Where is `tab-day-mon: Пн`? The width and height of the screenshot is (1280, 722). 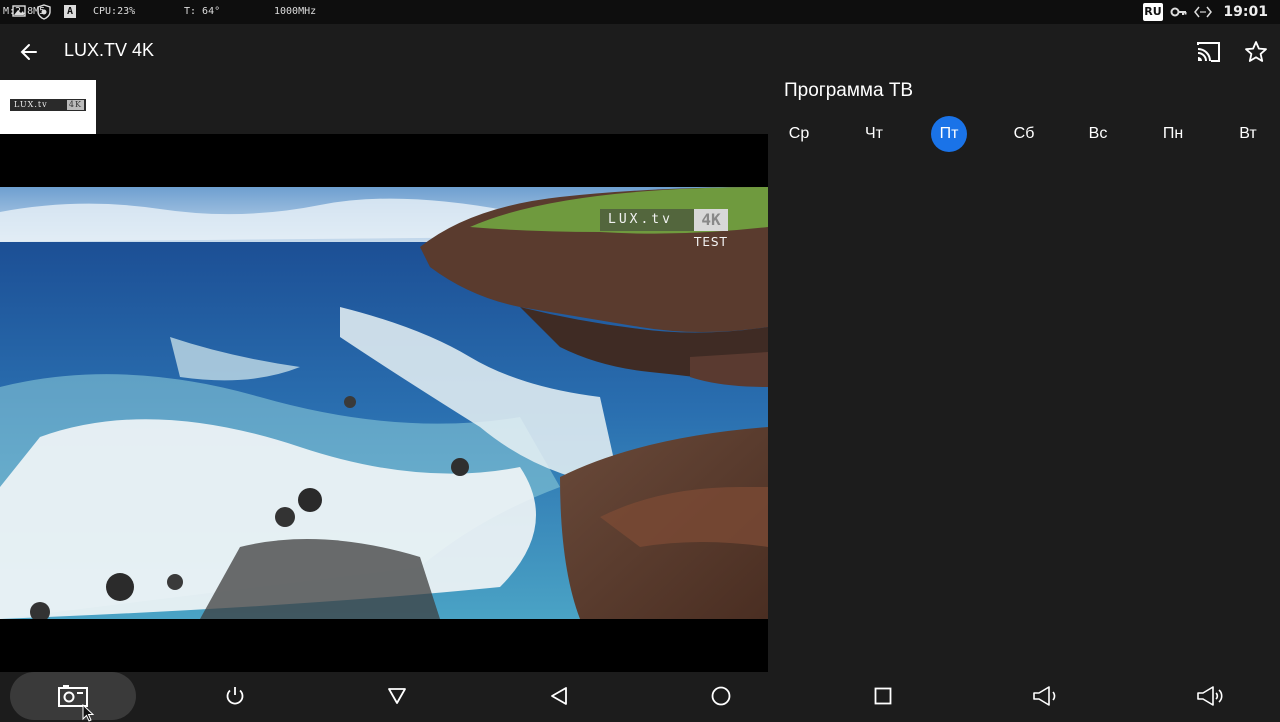 tab-day-mon: Пн is located at coordinates (1173, 134).